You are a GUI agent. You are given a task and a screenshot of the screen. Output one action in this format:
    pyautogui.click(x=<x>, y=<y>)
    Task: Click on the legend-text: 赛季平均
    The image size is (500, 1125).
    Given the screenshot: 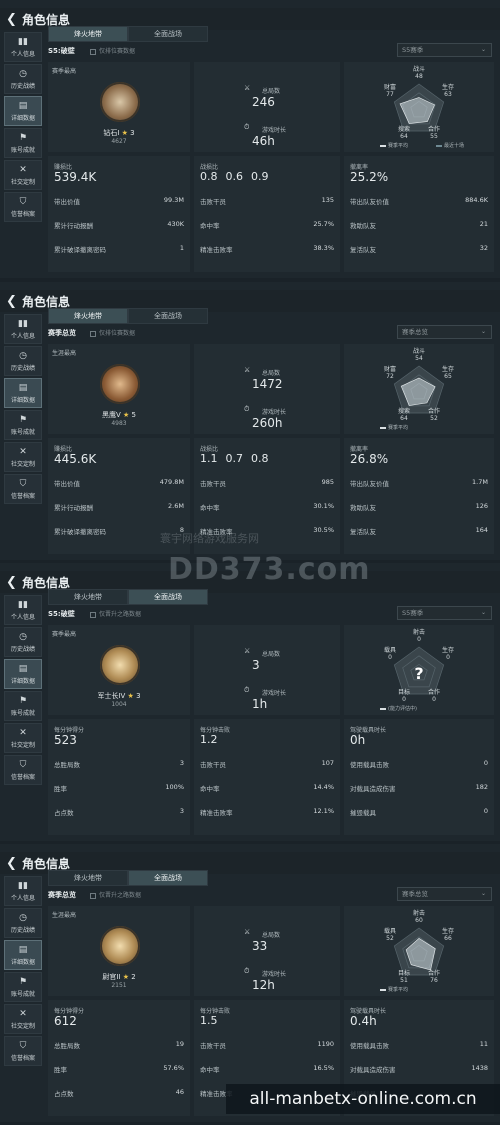 What is the action you would take?
    pyautogui.click(x=398, y=428)
    